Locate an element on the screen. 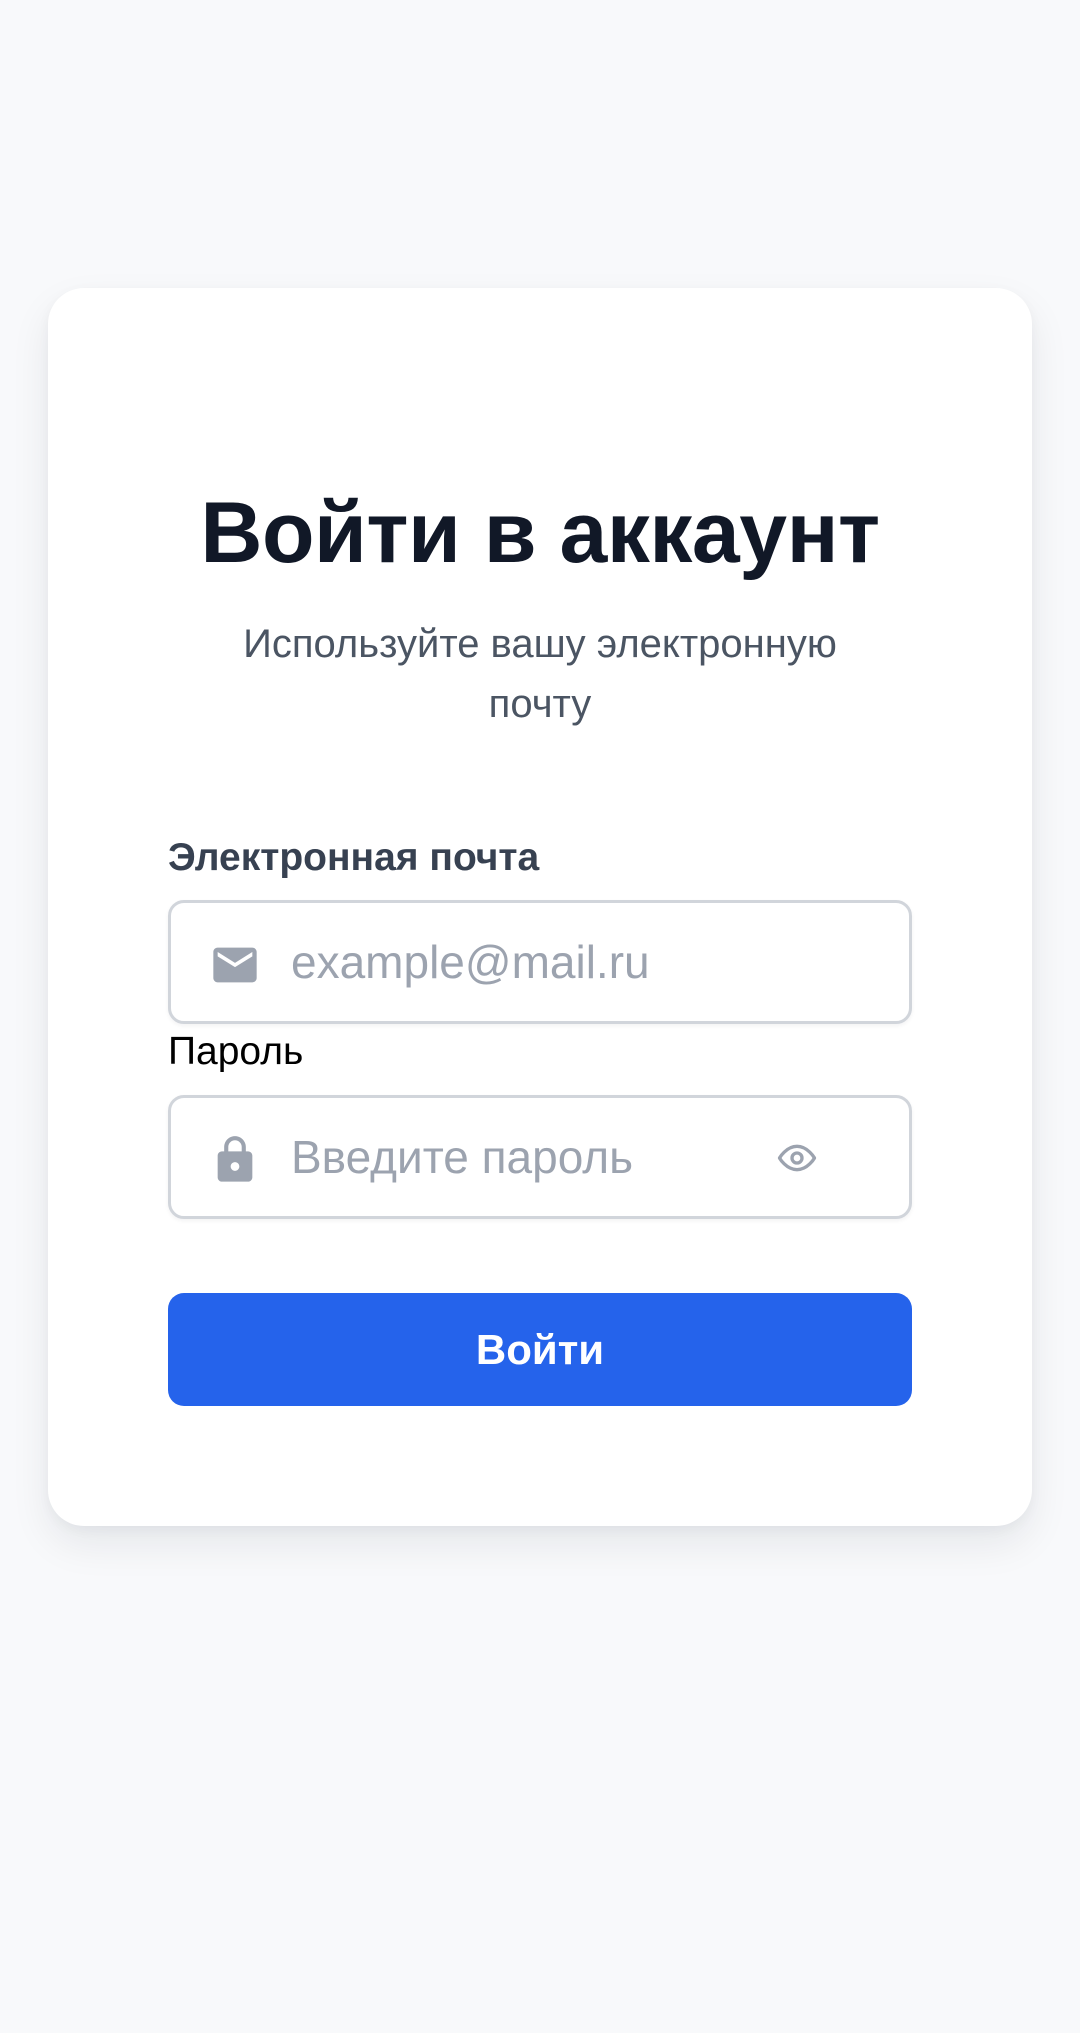 The width and height of the screenshot is (1080, 2033). email-label: Электронная почта is located at coordinates (354, 857).